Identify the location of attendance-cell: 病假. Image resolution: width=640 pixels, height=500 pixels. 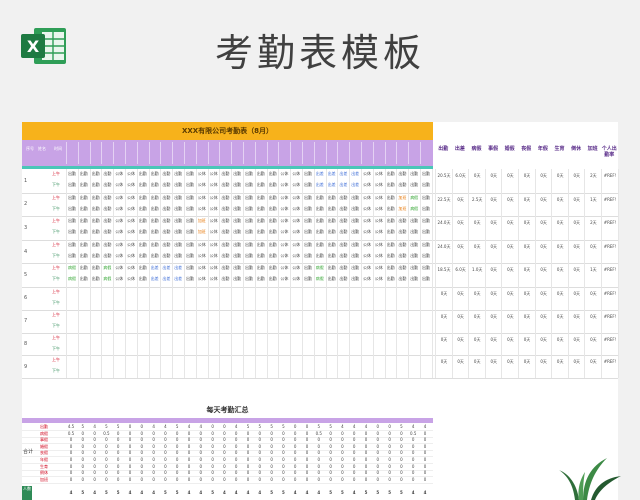
(72, 268).